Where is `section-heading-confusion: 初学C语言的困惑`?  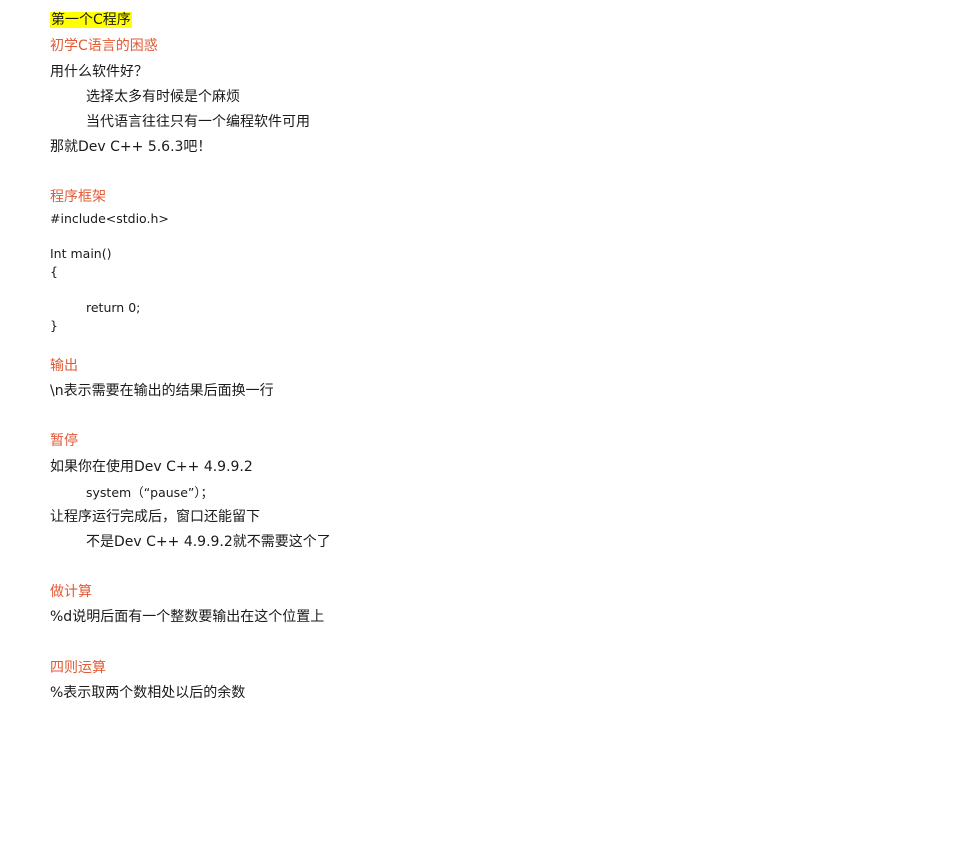 section-heading-confusion: 初学C语言的困惑 is located at coordinates (104, 46).